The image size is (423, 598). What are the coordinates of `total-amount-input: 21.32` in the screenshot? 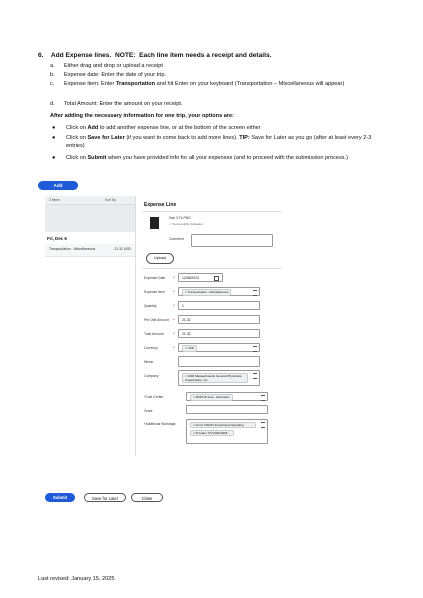 It's located at (219, 333).